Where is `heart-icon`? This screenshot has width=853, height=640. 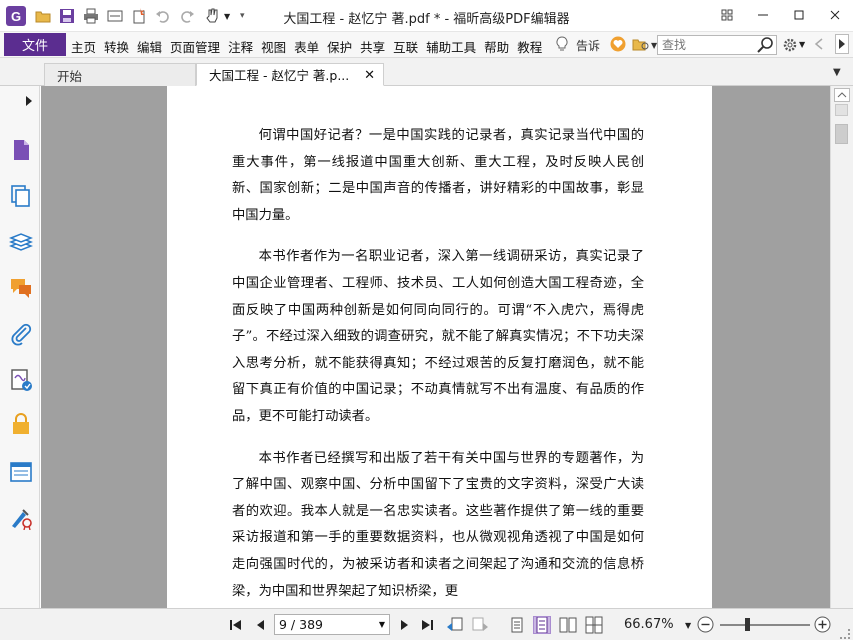
heart-icon is located at coordinates (618, 45).